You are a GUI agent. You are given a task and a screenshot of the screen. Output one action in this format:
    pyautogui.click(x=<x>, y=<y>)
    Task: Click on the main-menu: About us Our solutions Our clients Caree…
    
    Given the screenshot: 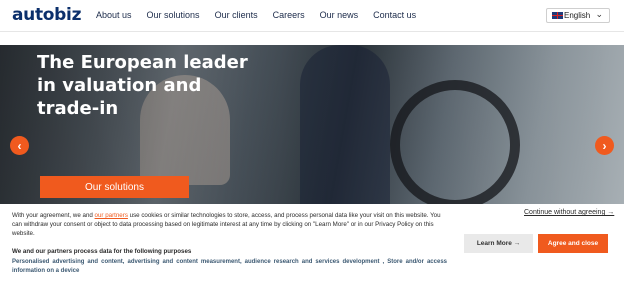 What is the action you would take?
    pyautogui.click(x=263, y=15)
    